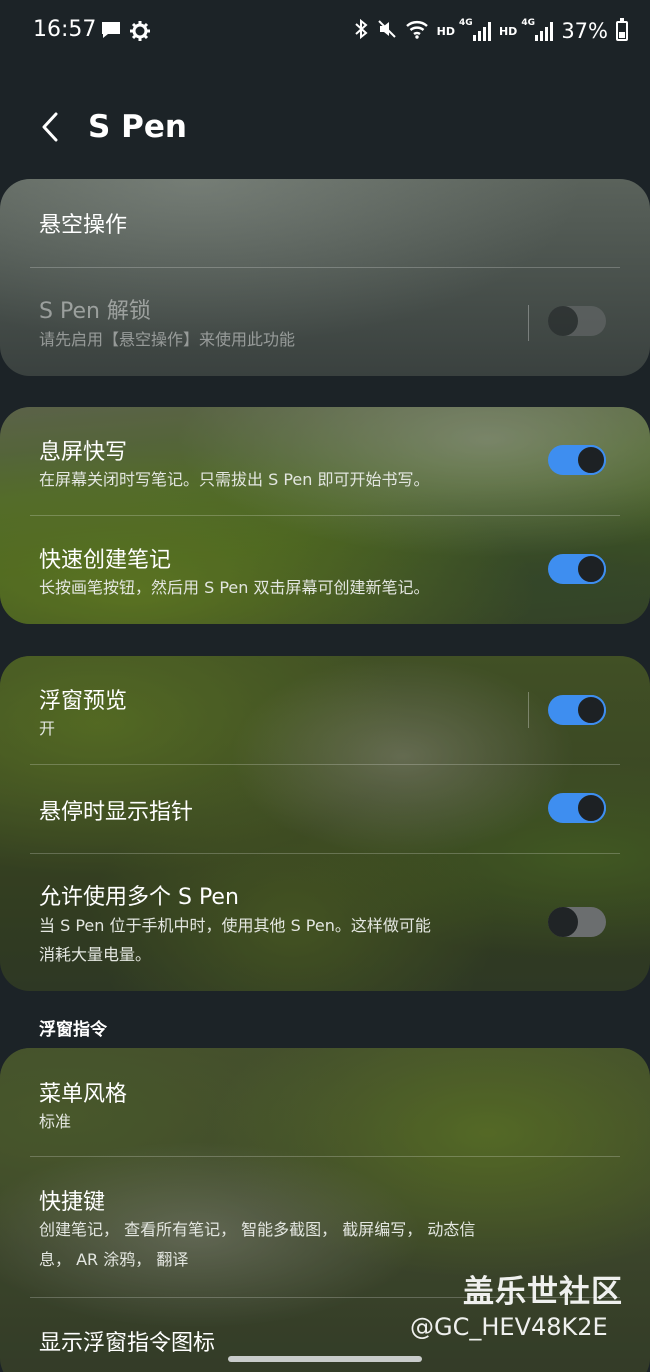 This screenshot has width=650, height=1372. Describe the element at coordinates (325, 1102) in the screenshot. I see `menu-style-row: 菜单风格 标准` at that location.